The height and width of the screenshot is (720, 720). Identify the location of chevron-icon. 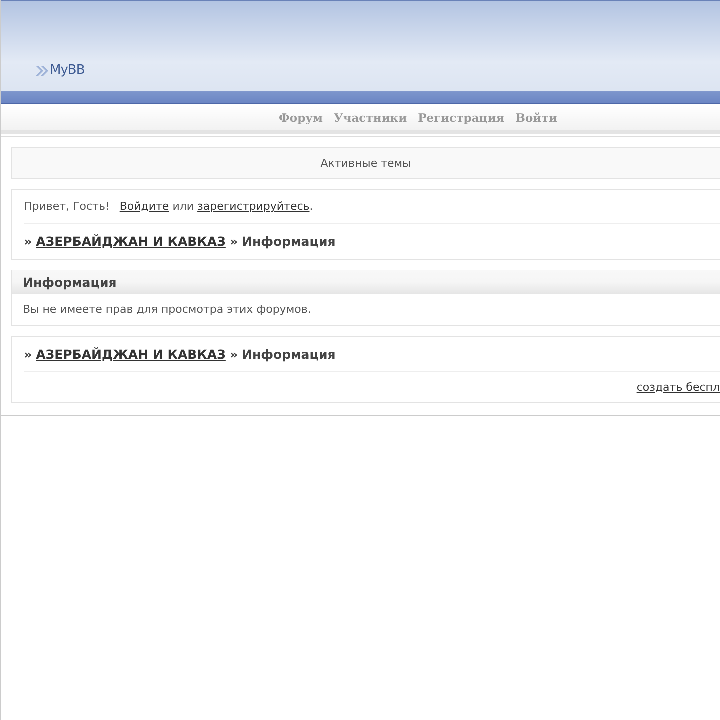
(42, 71).